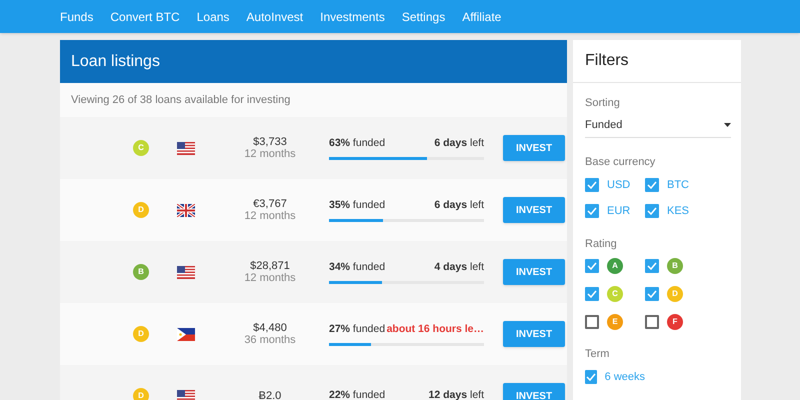  What do you see at coordinates (270, 340) in the screenshot?
I see `loan-term: 36 months` at bounding box center [270, 340].